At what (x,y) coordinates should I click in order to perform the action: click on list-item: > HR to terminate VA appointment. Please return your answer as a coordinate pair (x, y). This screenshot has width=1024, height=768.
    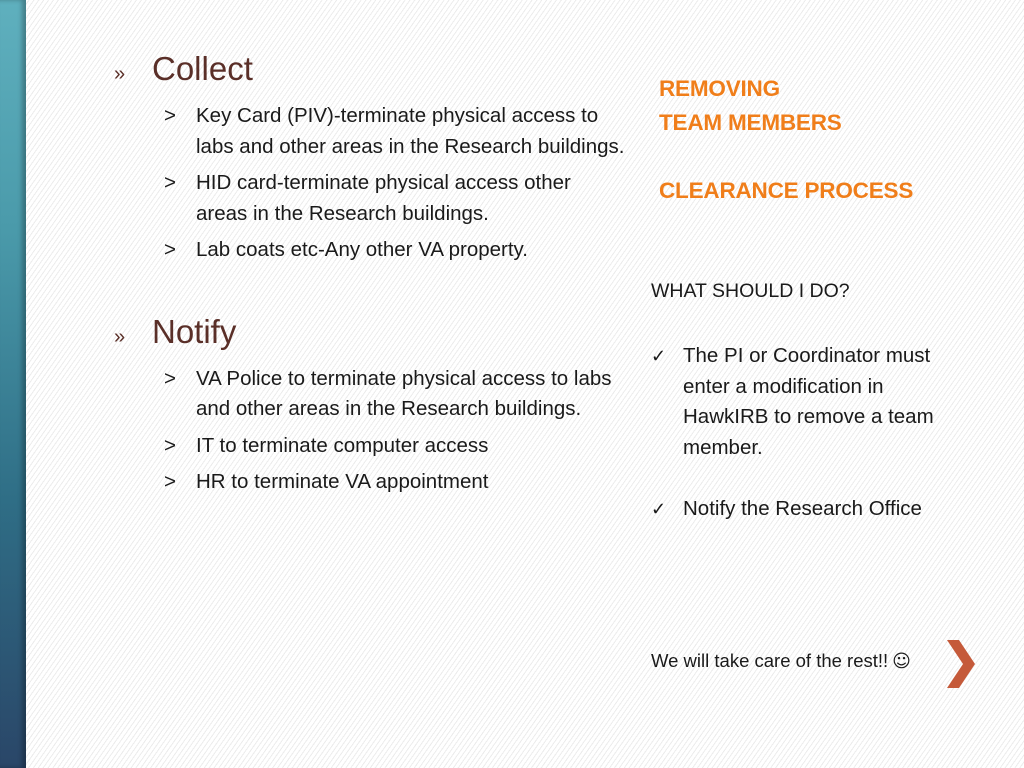
    Looking at the image, I should click on (398, 482).